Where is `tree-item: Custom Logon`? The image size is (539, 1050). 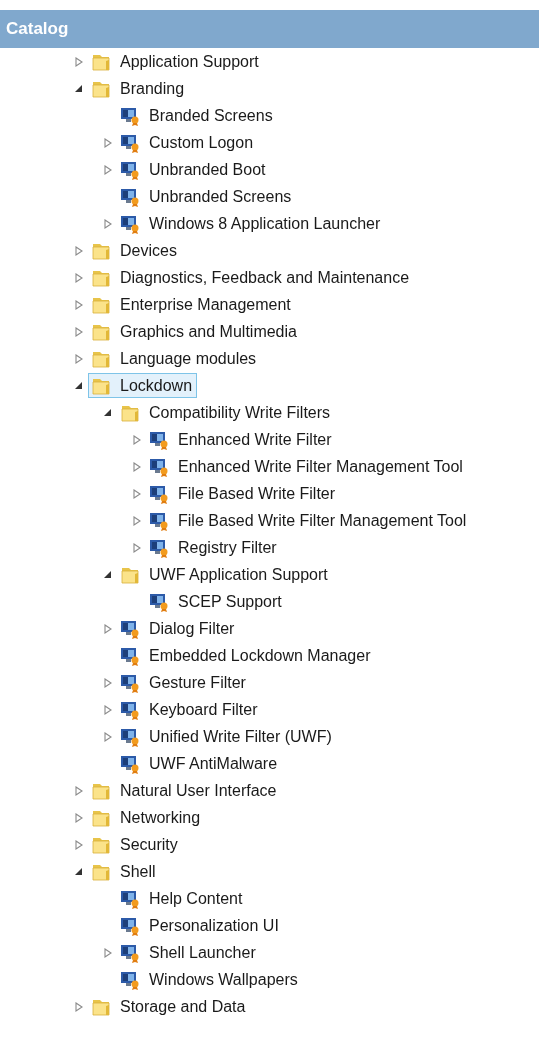 tree-item: Custom Logon is located at coordinates (201, 142).